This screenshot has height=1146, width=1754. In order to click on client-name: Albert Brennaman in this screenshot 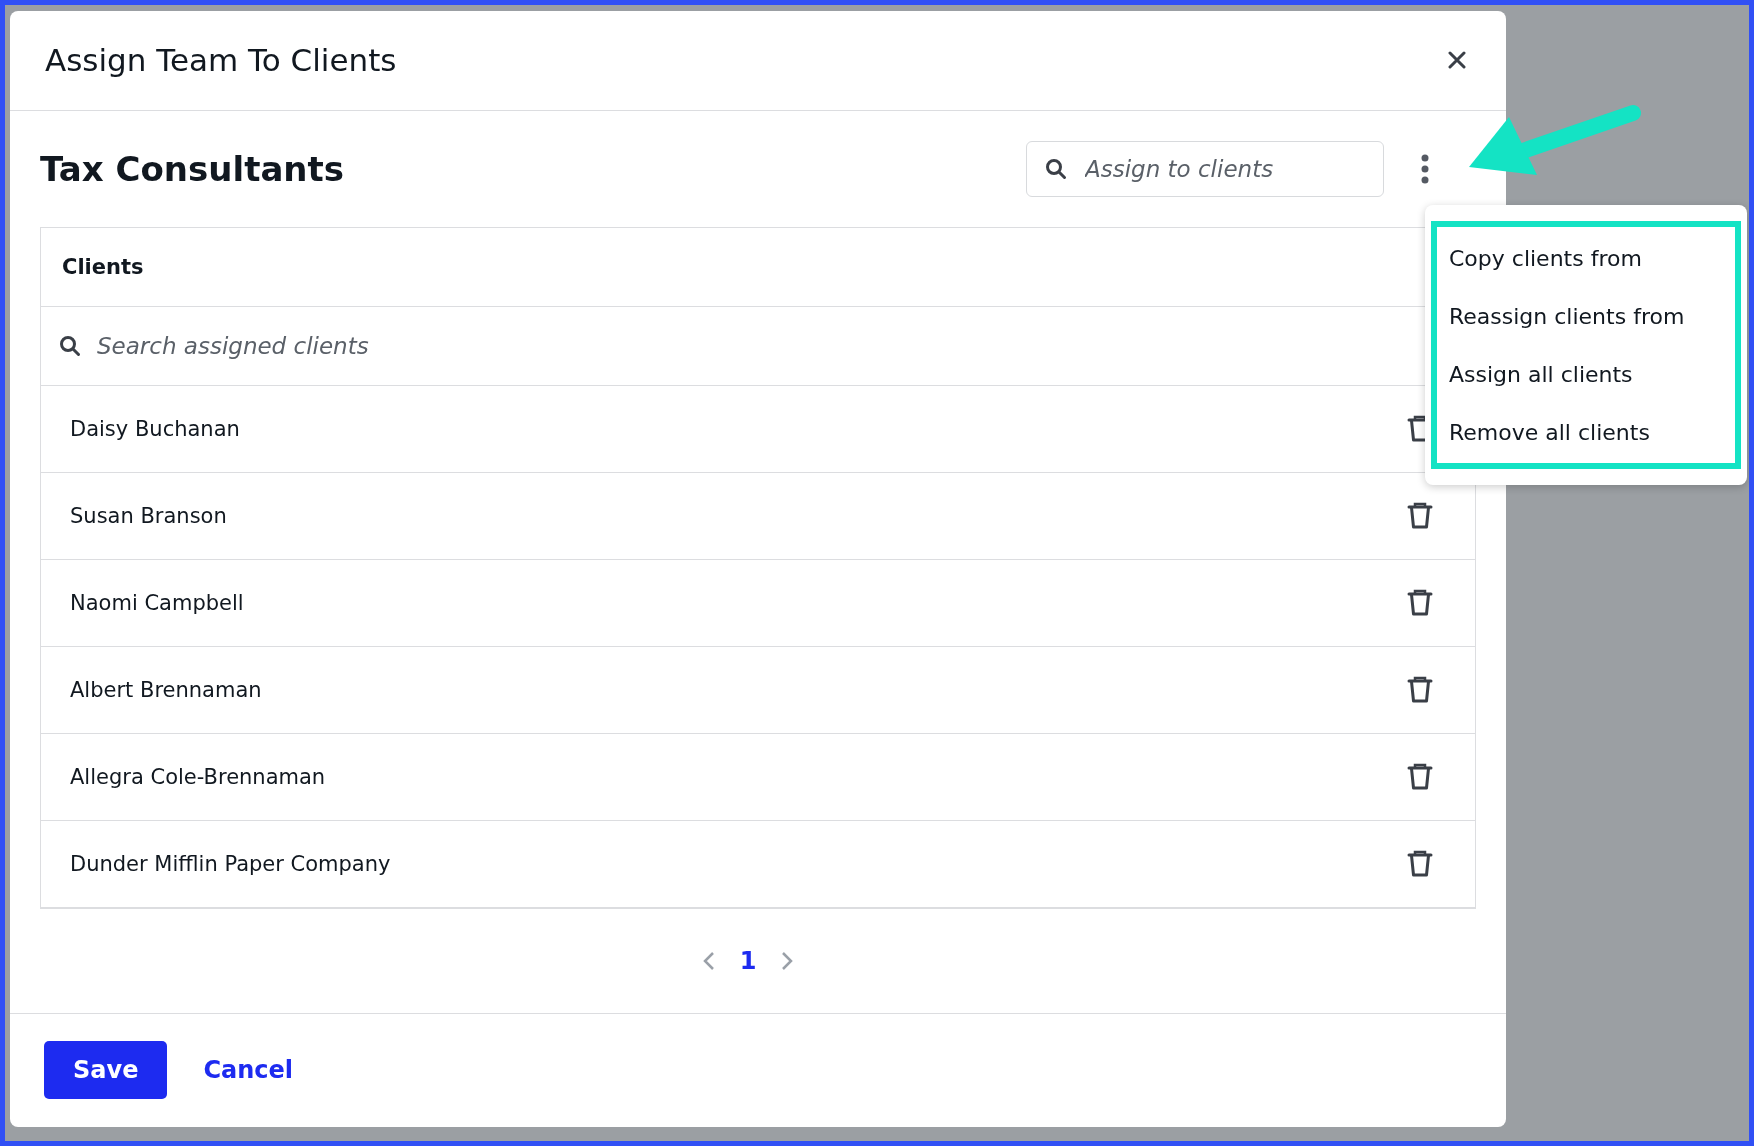, I will do `click(166, 689)`.